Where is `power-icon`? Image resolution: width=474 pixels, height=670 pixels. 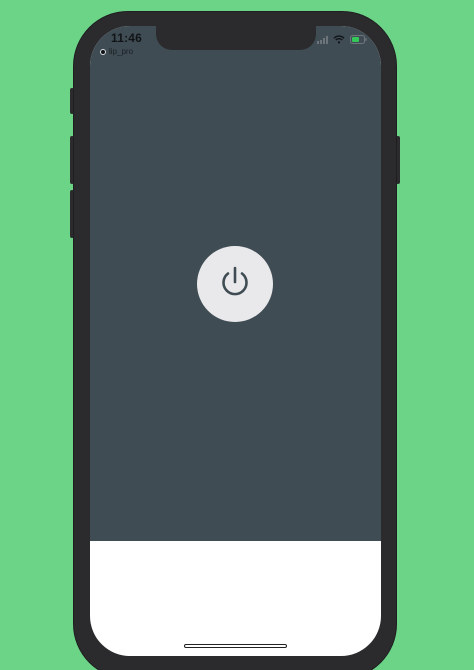
power-icon is located at coordinates (235, 284).